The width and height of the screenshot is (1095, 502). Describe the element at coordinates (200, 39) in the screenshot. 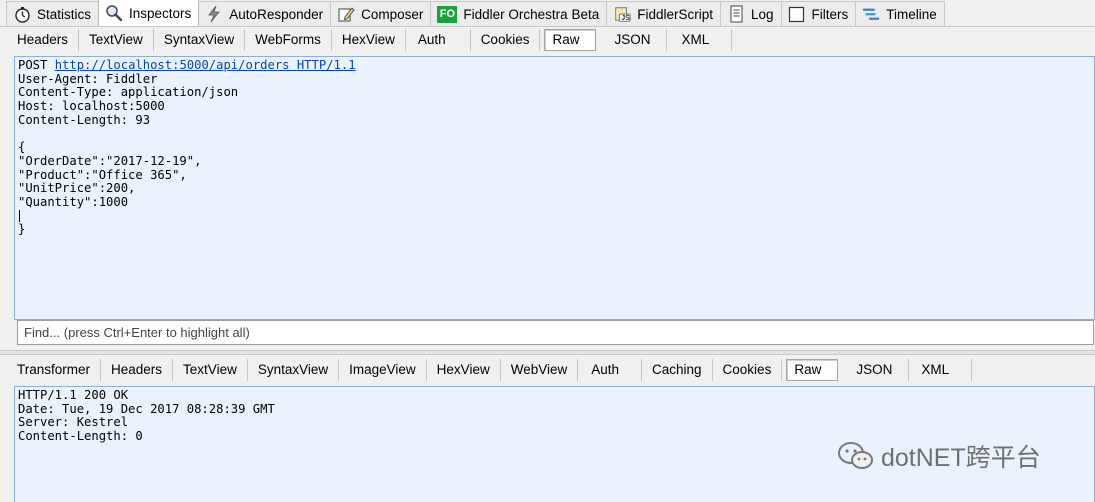

I see `req-tab-syntaxview: SyntaxView` at that location.